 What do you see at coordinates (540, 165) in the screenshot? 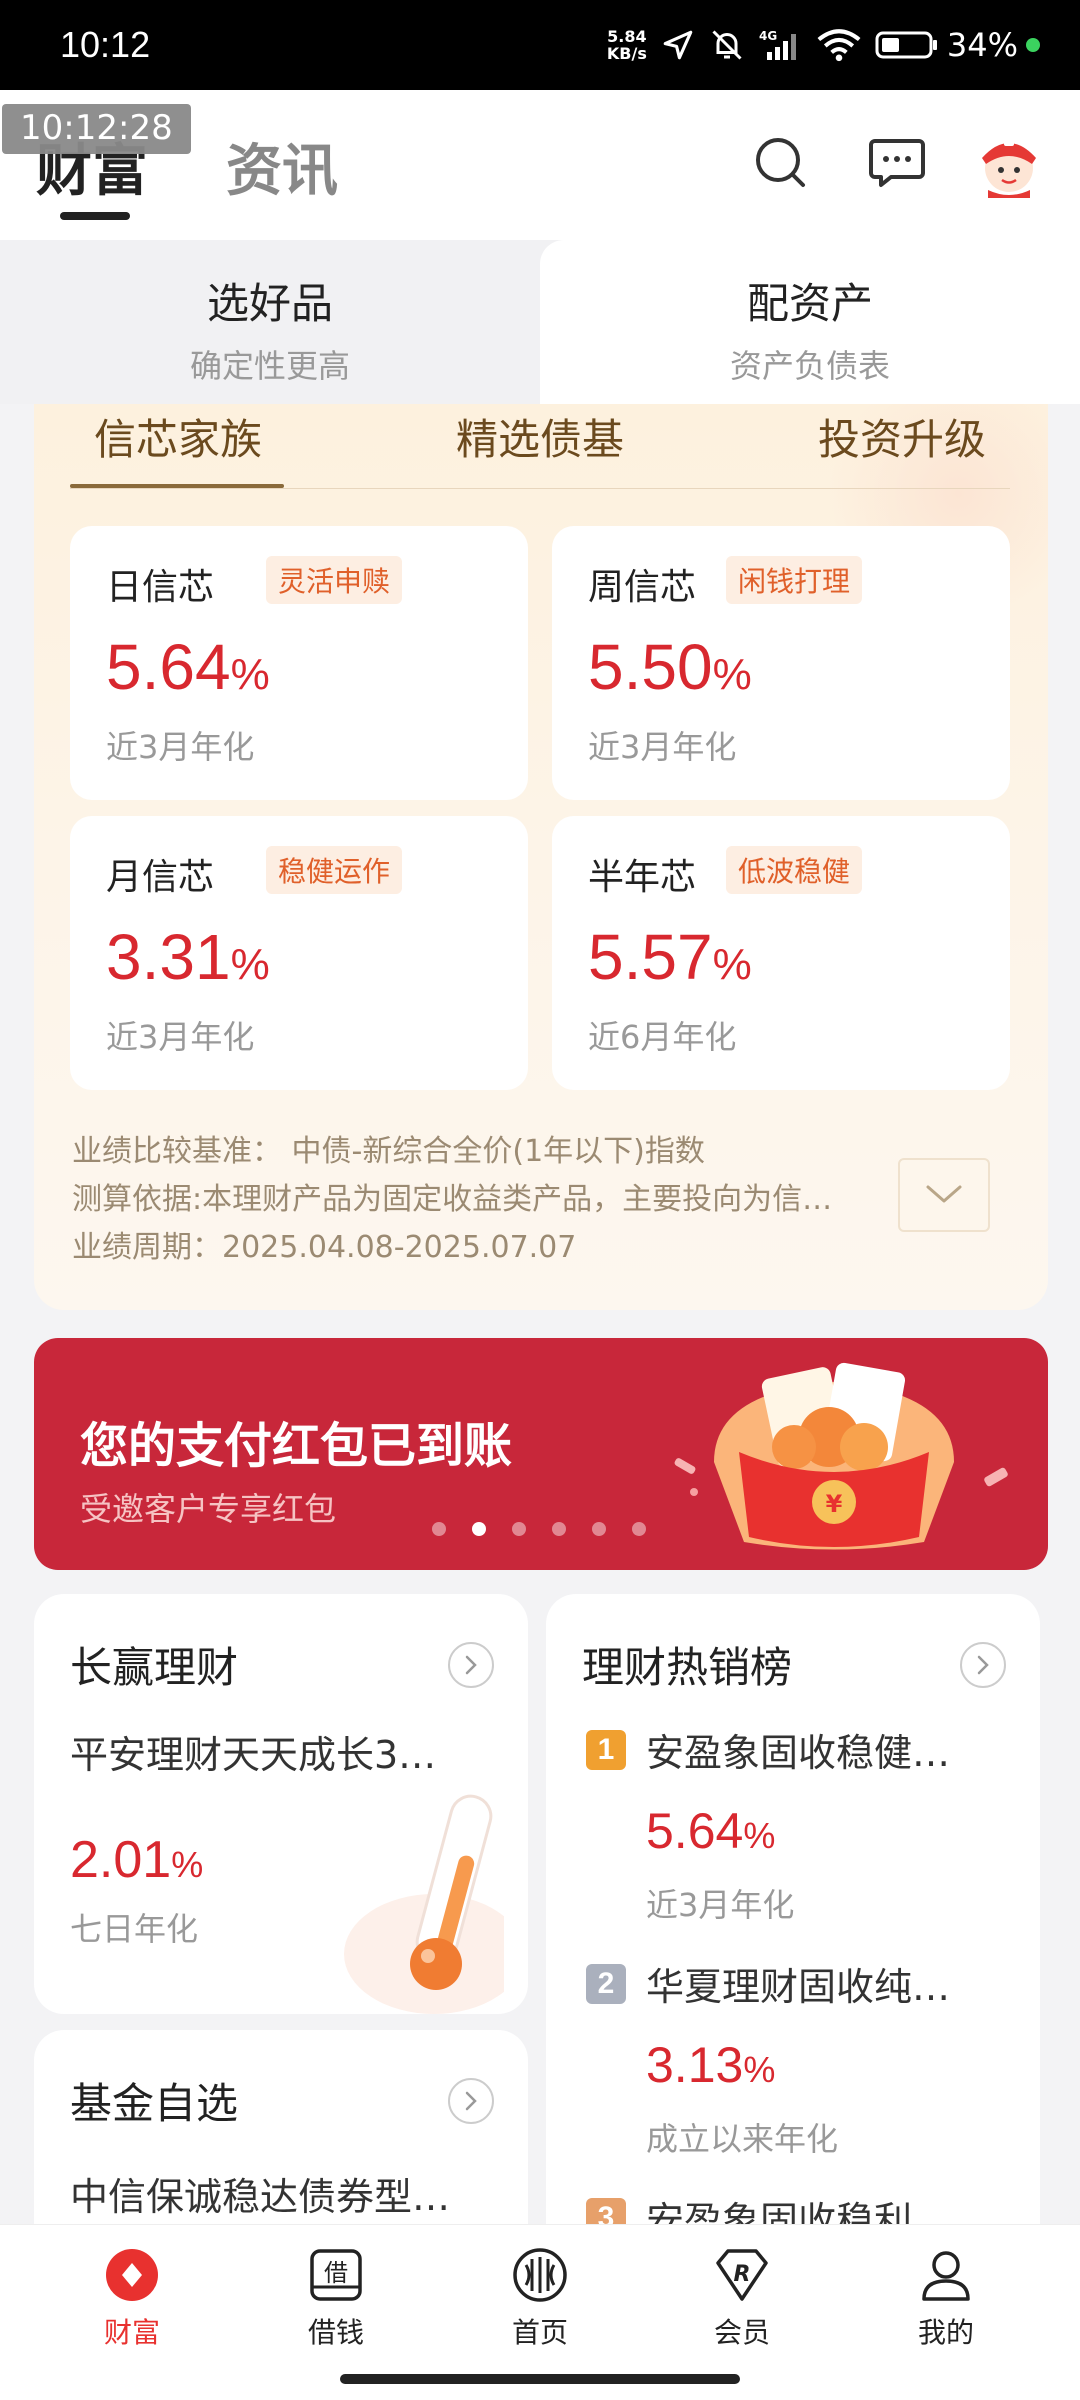
I see `app-header: 10:12:28 财富 资讯` at bounding box center [540, 165].